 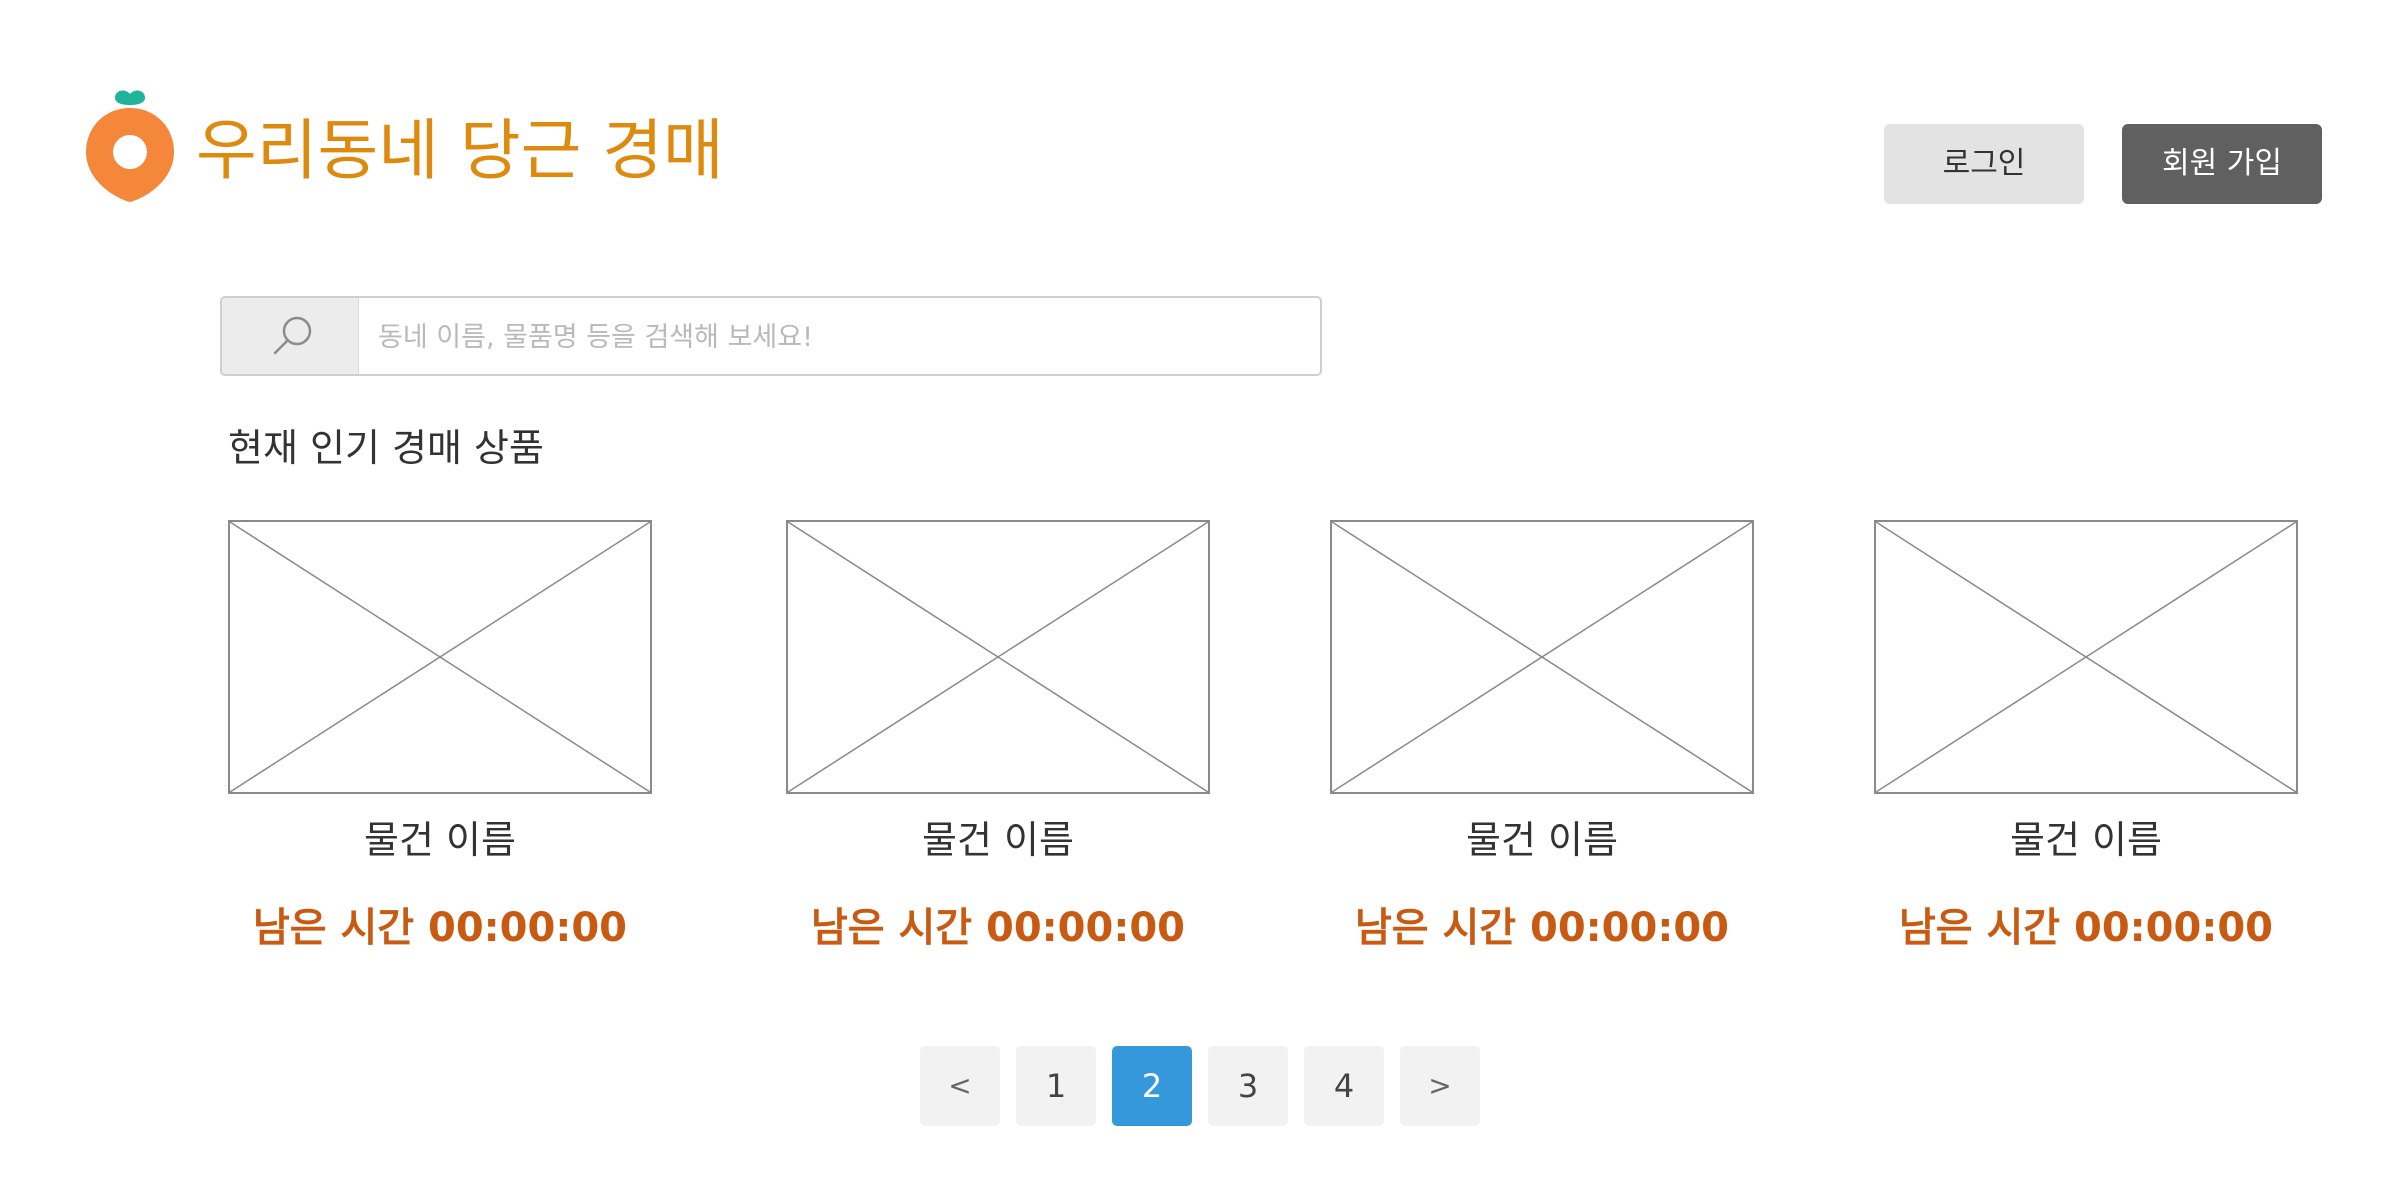 What do you see at coordinates (1248, 1086) in the screenshot?
I see `page-button-3: 3` at bounding box center [1248, 1086].